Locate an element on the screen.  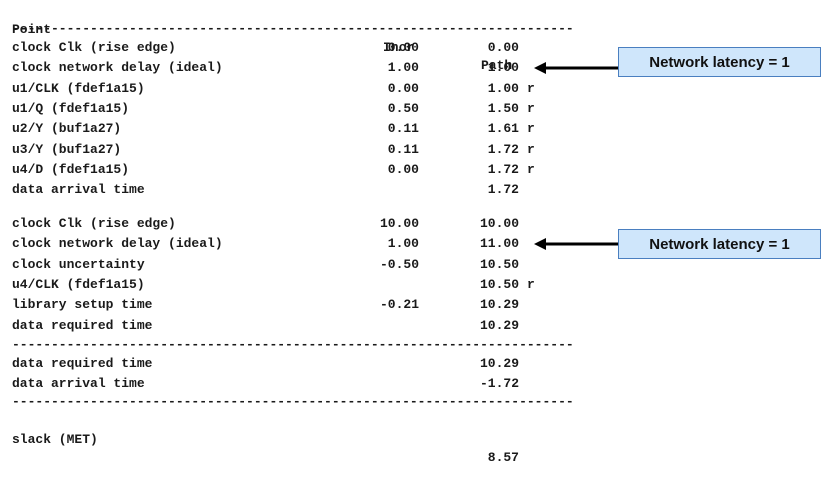
row-point: u4/CLK (fdef1a15) is located at coordinates (78, 284).